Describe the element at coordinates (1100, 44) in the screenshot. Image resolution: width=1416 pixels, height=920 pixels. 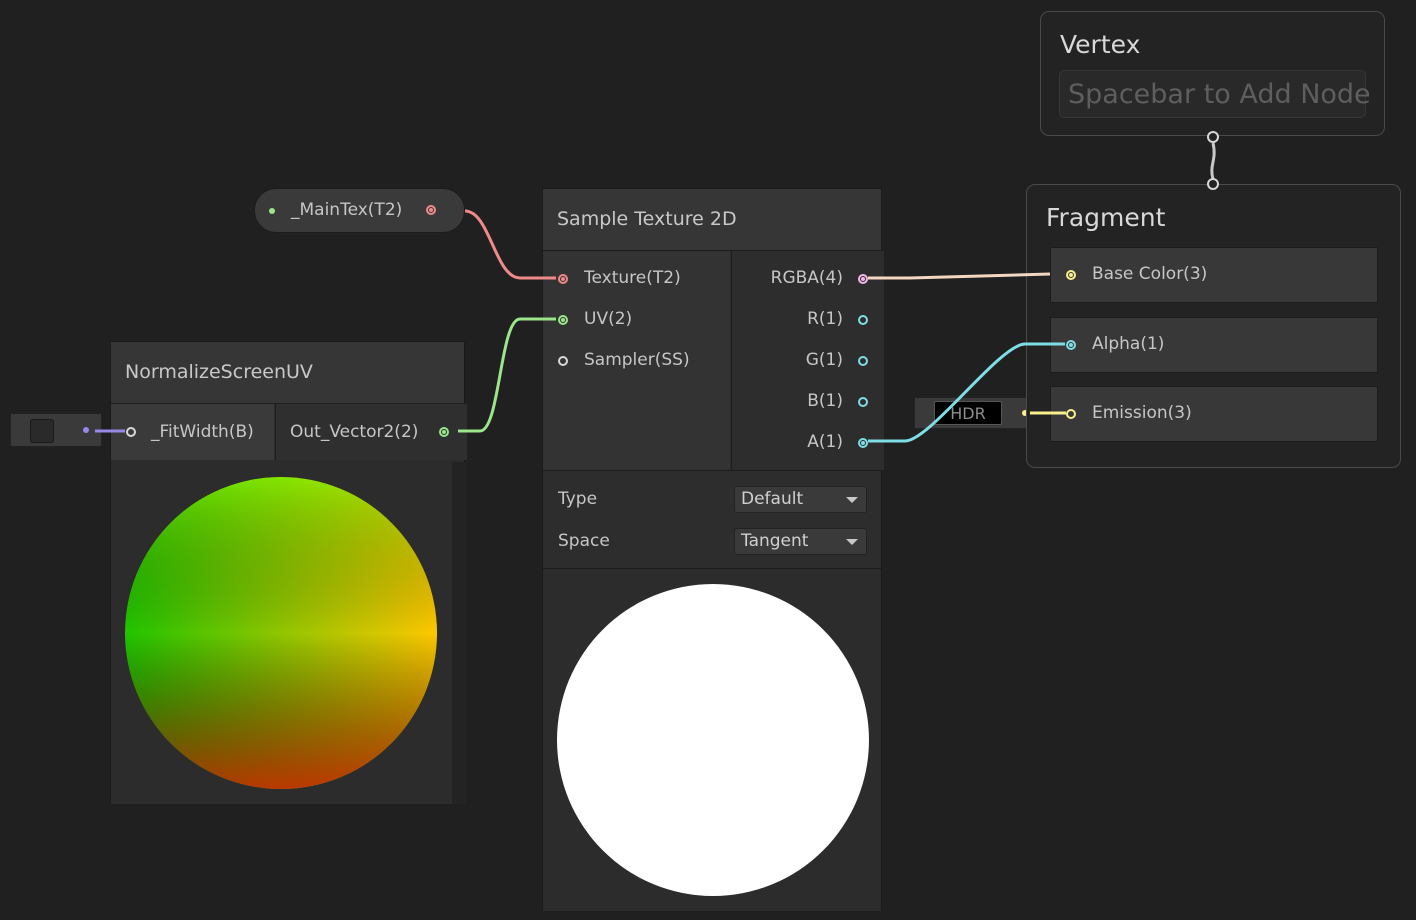
I see `vertex-title: Vertex` at that location.